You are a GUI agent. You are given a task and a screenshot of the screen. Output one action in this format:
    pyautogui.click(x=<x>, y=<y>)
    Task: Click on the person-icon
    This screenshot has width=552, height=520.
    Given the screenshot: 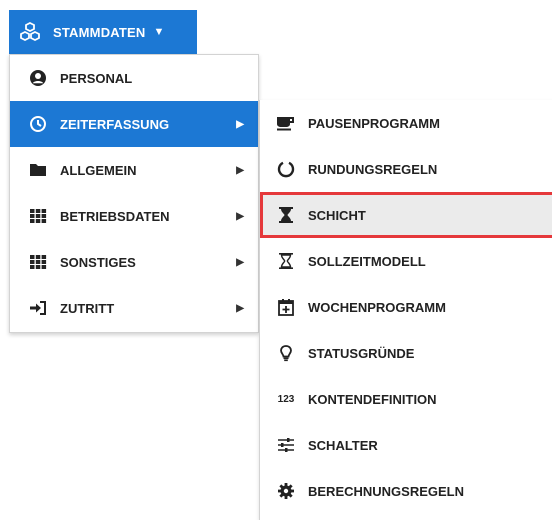 What is the action you would take?
    pyautogui.click(x=38, y=78)
    